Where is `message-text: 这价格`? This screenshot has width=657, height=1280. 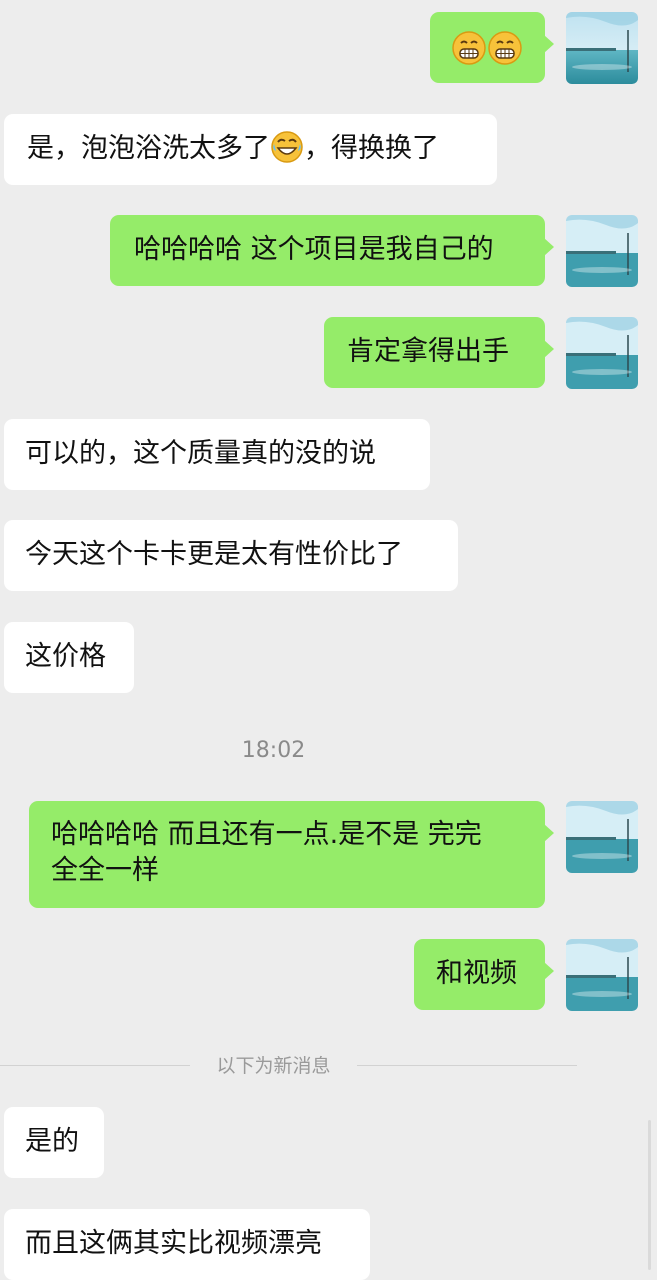 message-text: 这价格 is located at coordinates (65, 656).